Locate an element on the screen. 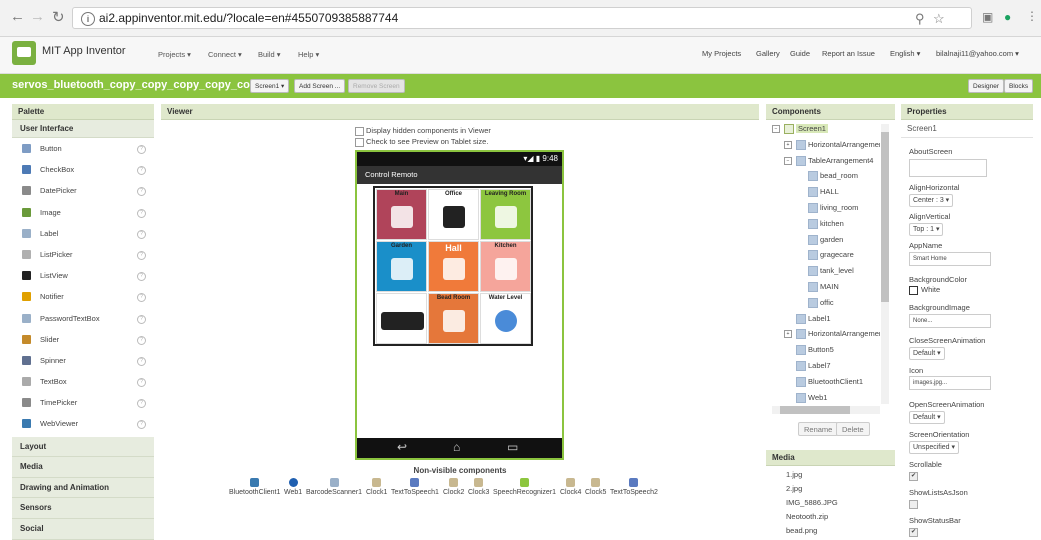 The width and height of the screenshot is (1041, 540). delete-button: Delete is located at coordinates (853, 429).